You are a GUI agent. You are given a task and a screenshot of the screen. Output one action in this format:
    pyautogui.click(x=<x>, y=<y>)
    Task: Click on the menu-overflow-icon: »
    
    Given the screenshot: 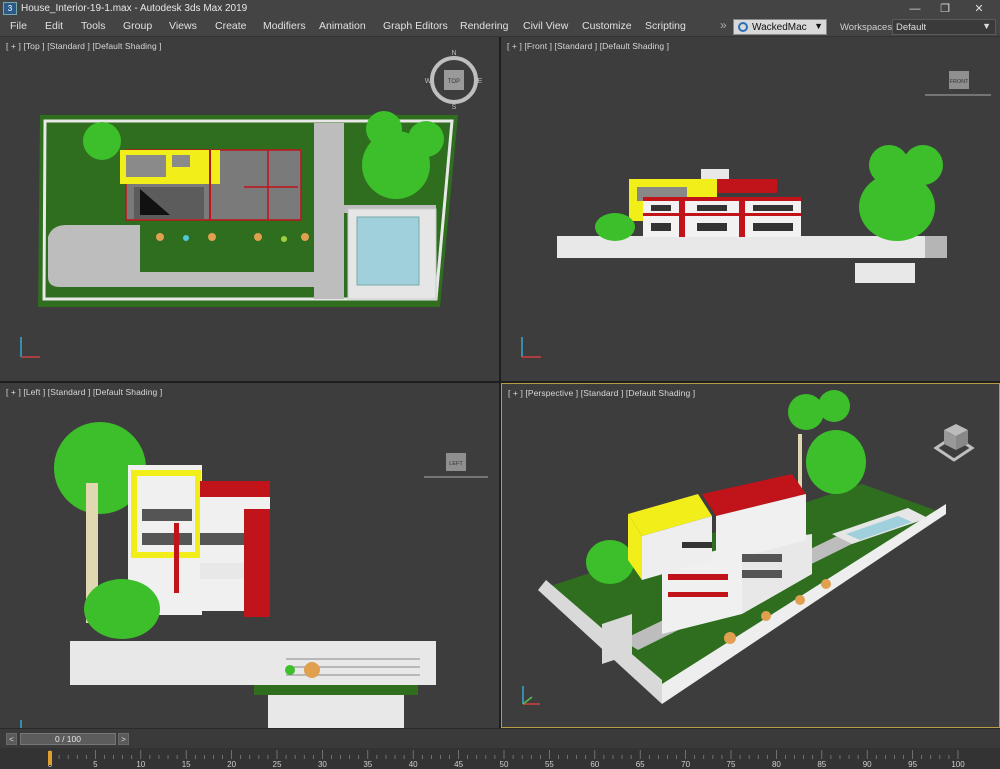 What is the action you would take?
    pyautogui.click(x=723, y=25)
    